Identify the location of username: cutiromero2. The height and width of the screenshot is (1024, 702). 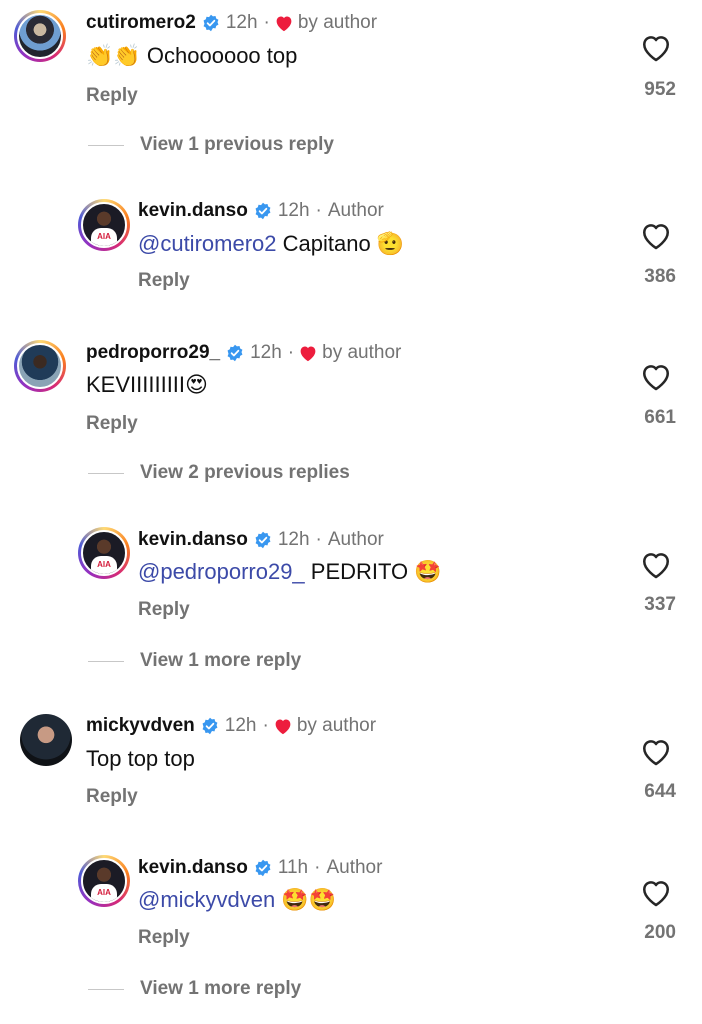
(141, 23).